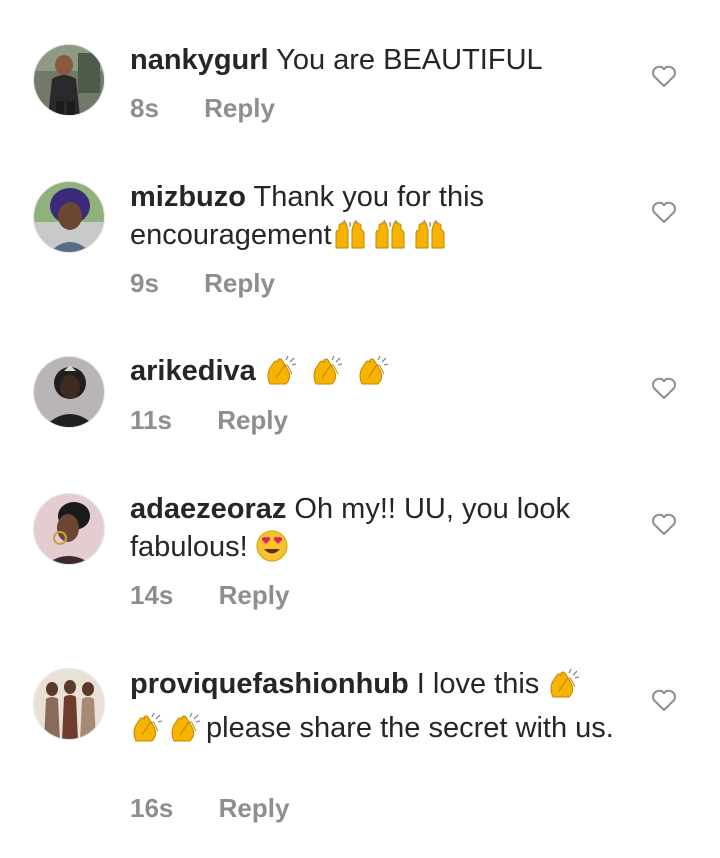  I want to click on comment-username: nankygurl, so click(199, 60).